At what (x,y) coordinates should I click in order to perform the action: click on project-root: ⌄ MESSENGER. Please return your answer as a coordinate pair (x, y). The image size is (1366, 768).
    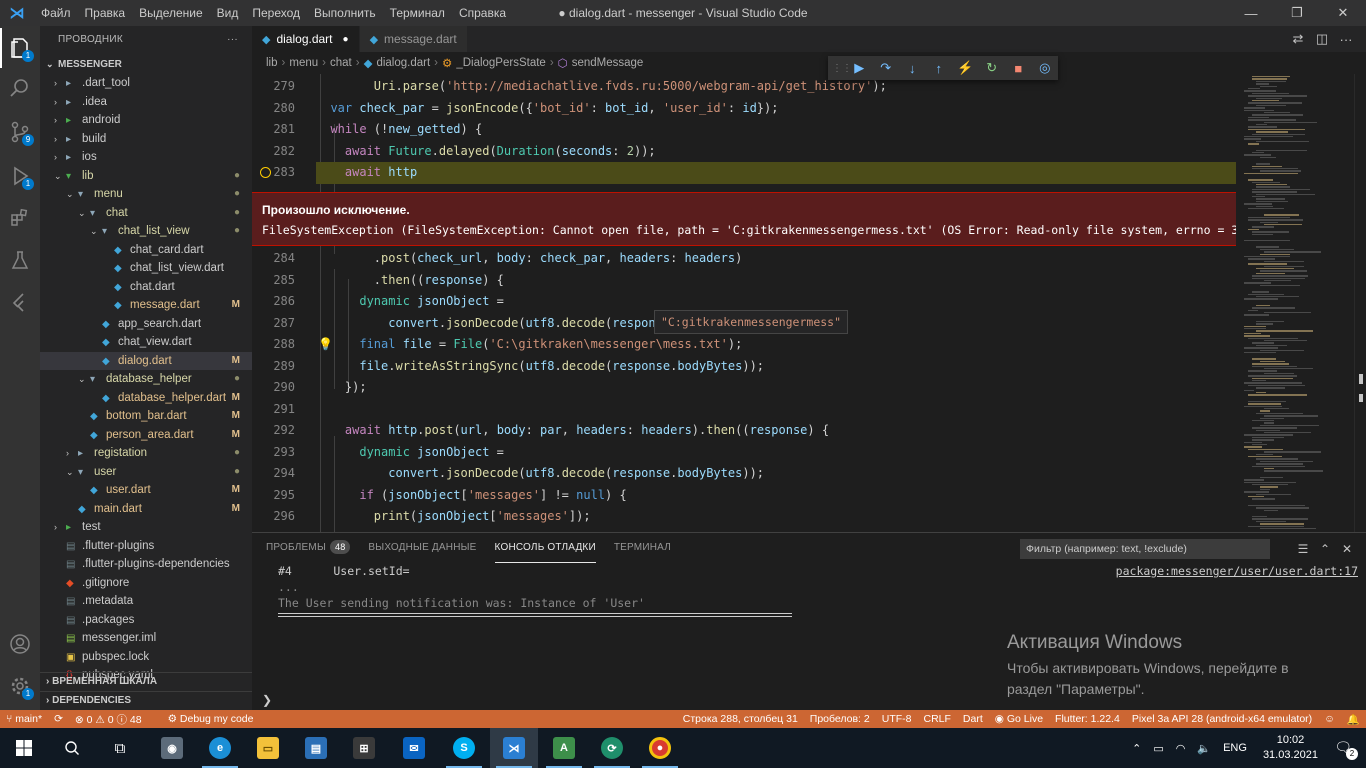
    Looking at the image, I should click on (146, 64).